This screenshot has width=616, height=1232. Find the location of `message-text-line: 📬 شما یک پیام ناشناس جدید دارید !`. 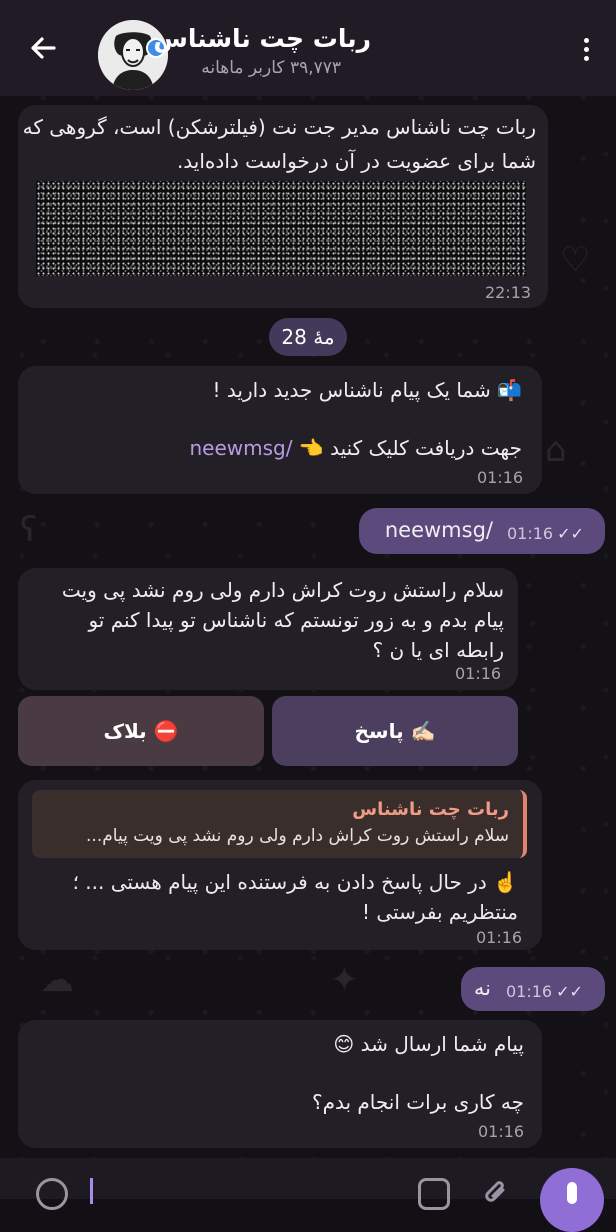

message-text-line: 📬 شما یک پیام ناشناس جدید دارید ! is located at coordinates (367, 390).